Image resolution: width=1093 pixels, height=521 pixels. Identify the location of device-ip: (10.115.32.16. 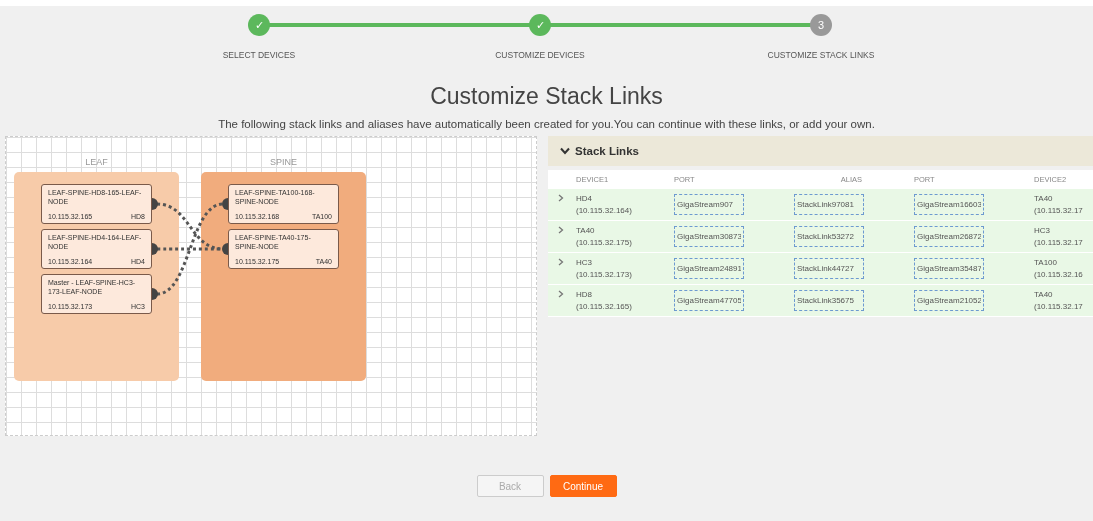
(1058, 274).